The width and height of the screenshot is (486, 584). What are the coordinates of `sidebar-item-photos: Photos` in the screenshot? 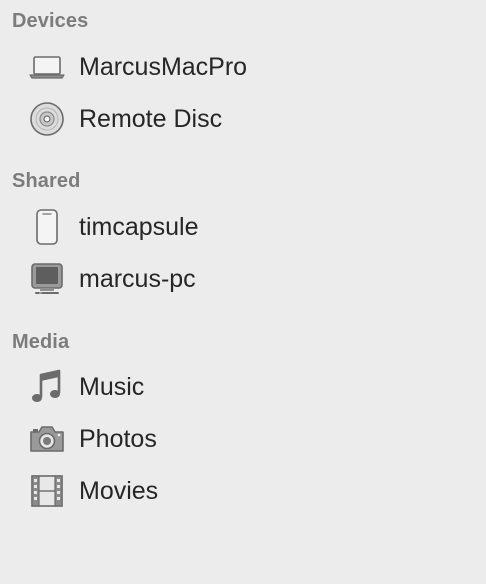 It's located at (243, 439).